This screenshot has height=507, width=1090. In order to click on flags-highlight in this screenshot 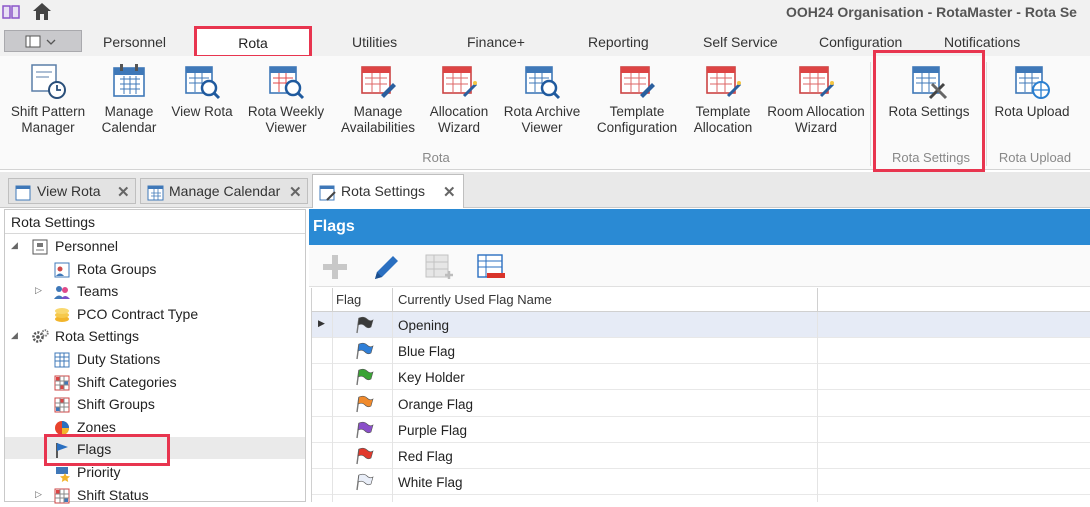, I will do `click(107, 450)`.